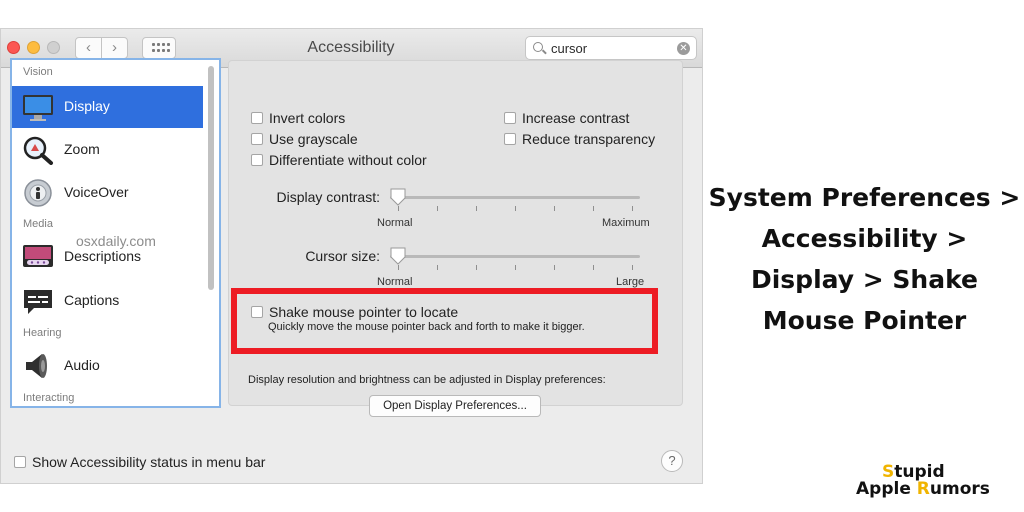  Describe the element at coordinates (351, 47) in the screenshot. I see `window-title: Accessibility` at that location.